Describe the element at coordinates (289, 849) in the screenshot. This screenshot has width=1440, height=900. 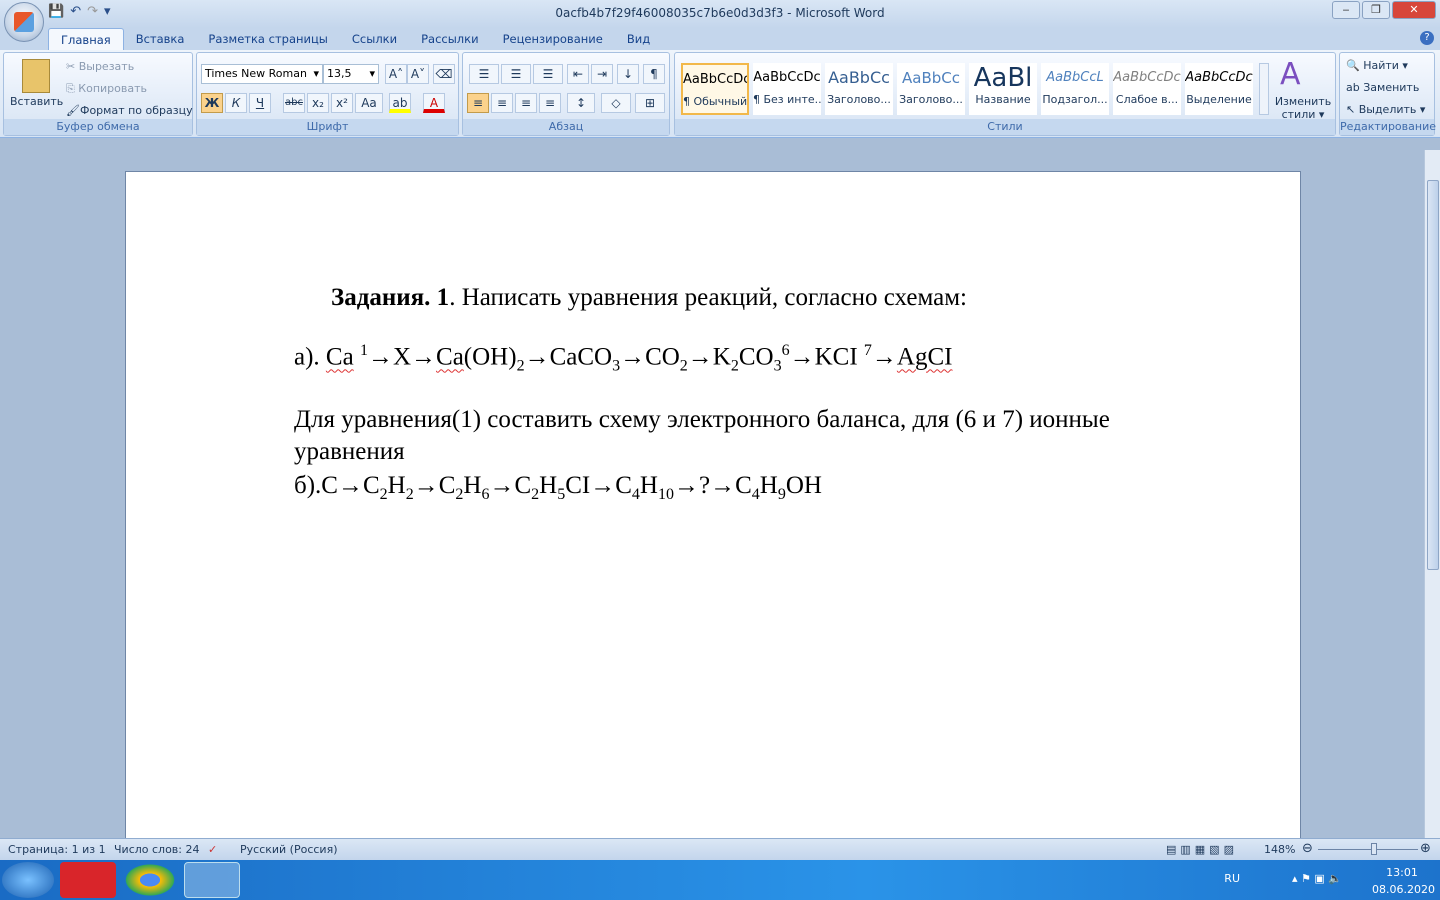
I see `language: Русский (Россия)` at that location.